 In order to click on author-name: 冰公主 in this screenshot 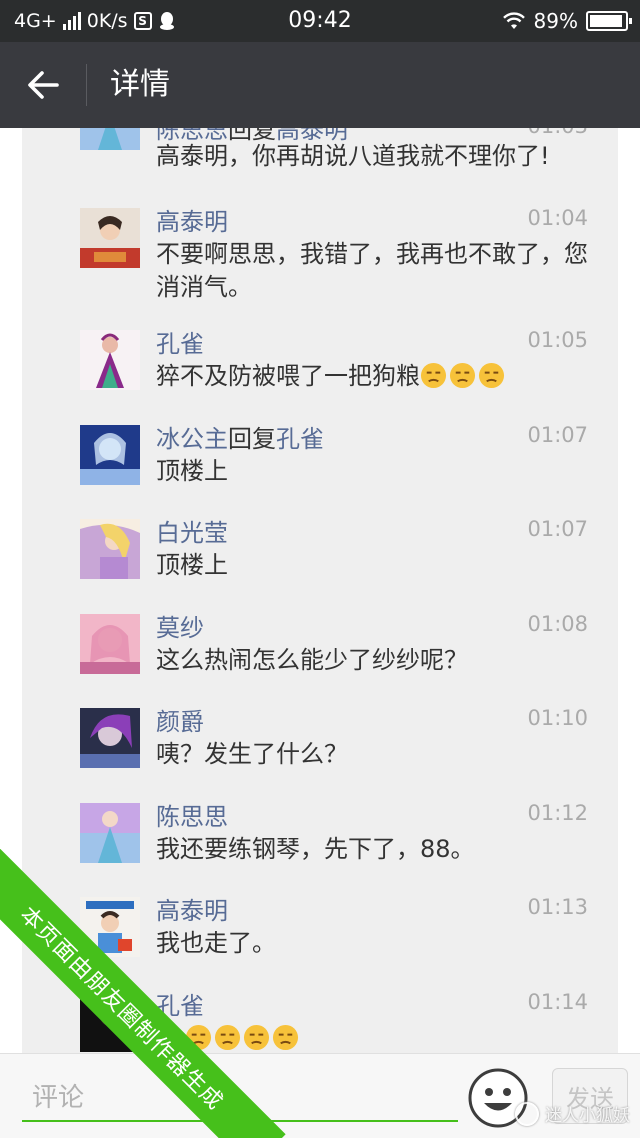, I will do `click(192, 439)`.